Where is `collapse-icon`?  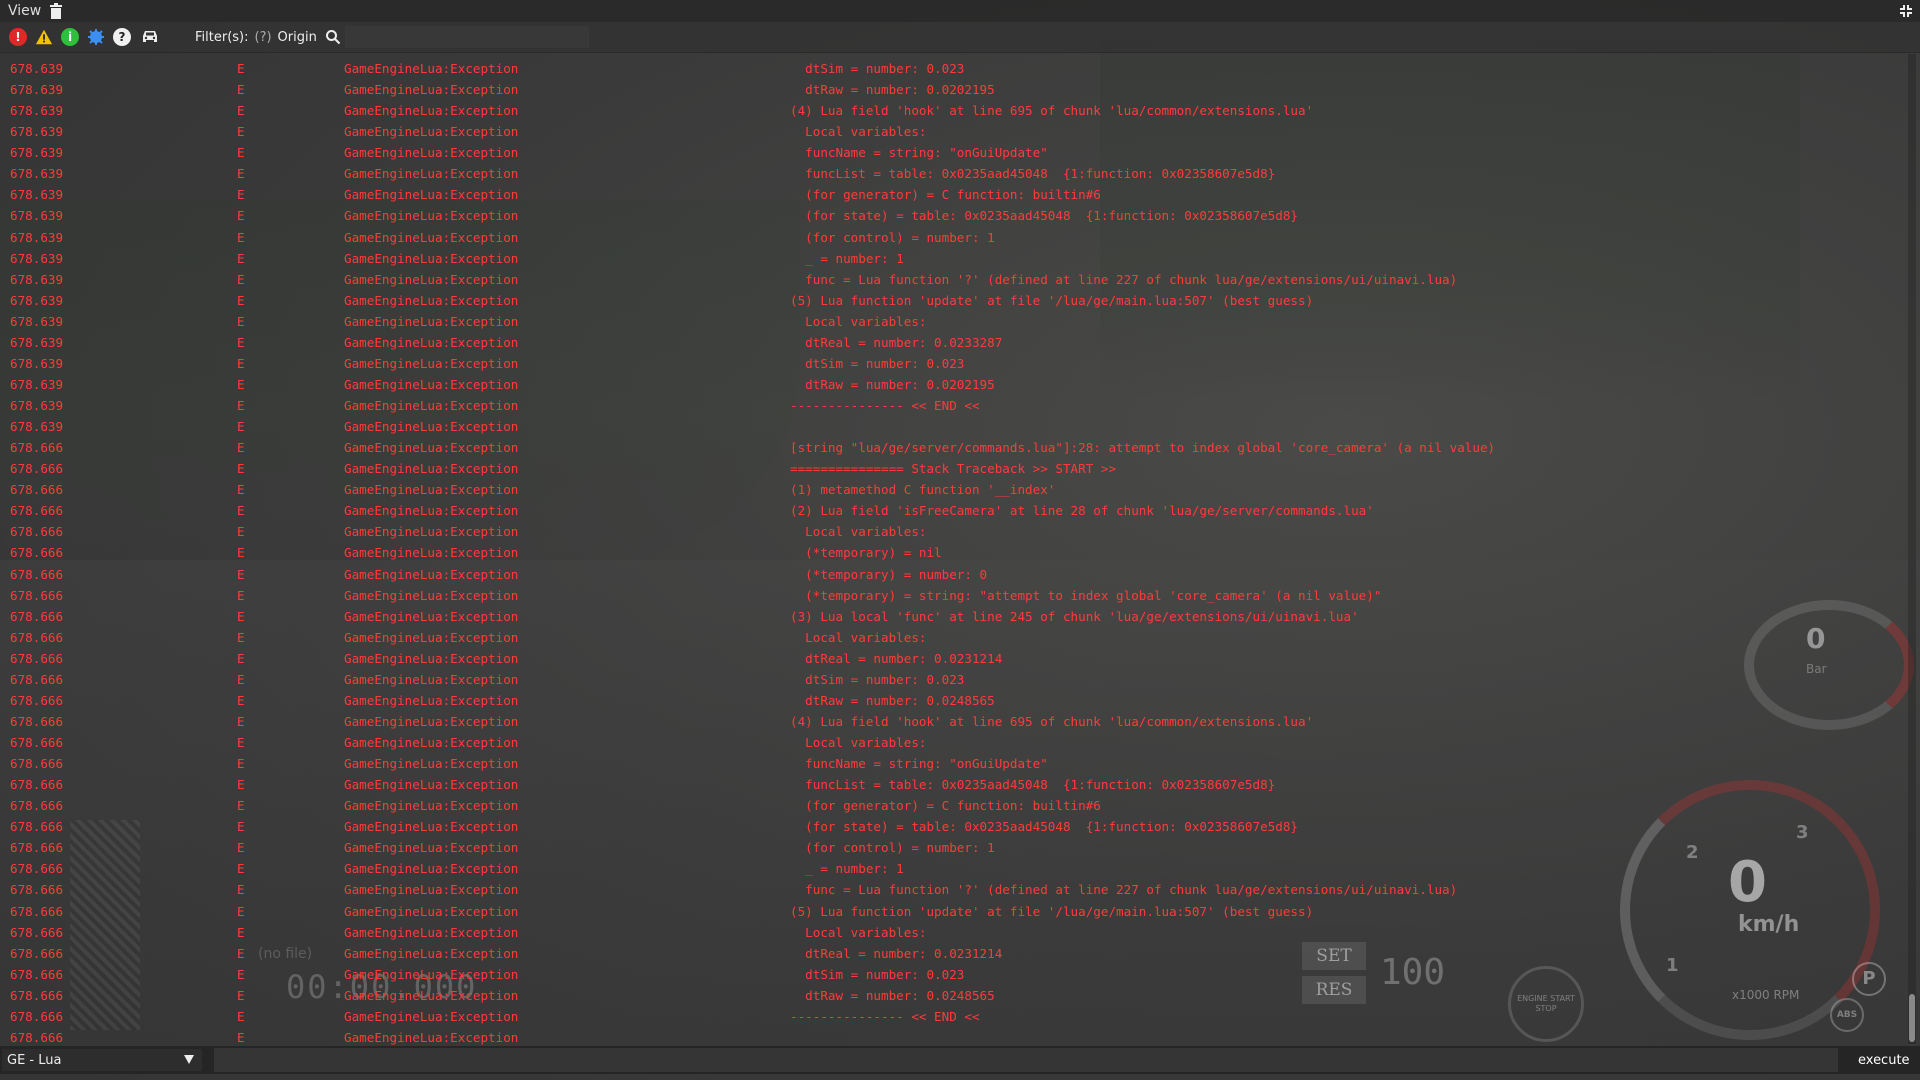 collapse-icon is located at coordinates (1906, 11).